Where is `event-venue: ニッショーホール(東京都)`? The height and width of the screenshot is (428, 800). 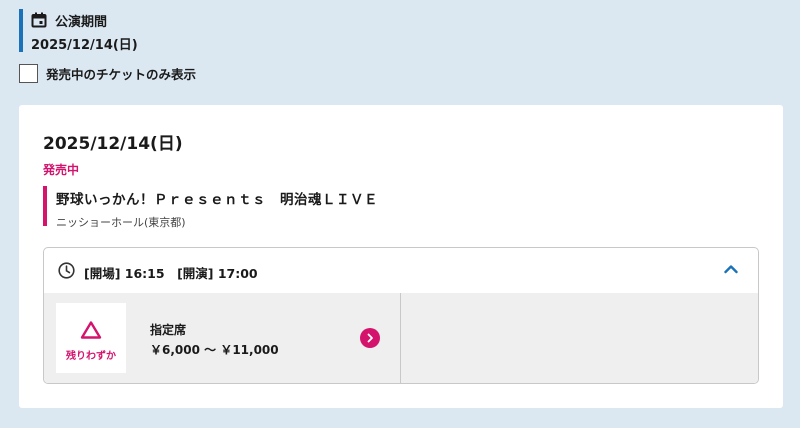
event-venue: ニッショーホール(東京都) is located at coordinates (121, 222).